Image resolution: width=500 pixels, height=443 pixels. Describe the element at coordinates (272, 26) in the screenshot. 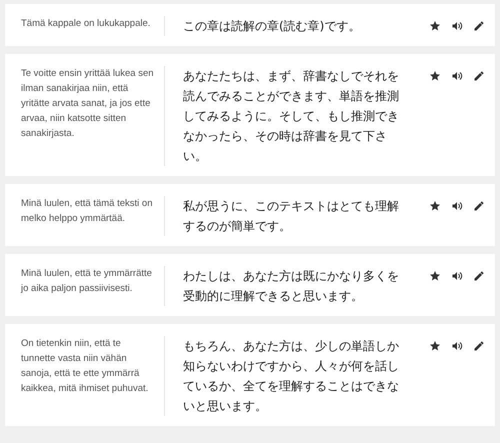

I see `japanese-text: この章は読解の章(読む章)です。` at that location.